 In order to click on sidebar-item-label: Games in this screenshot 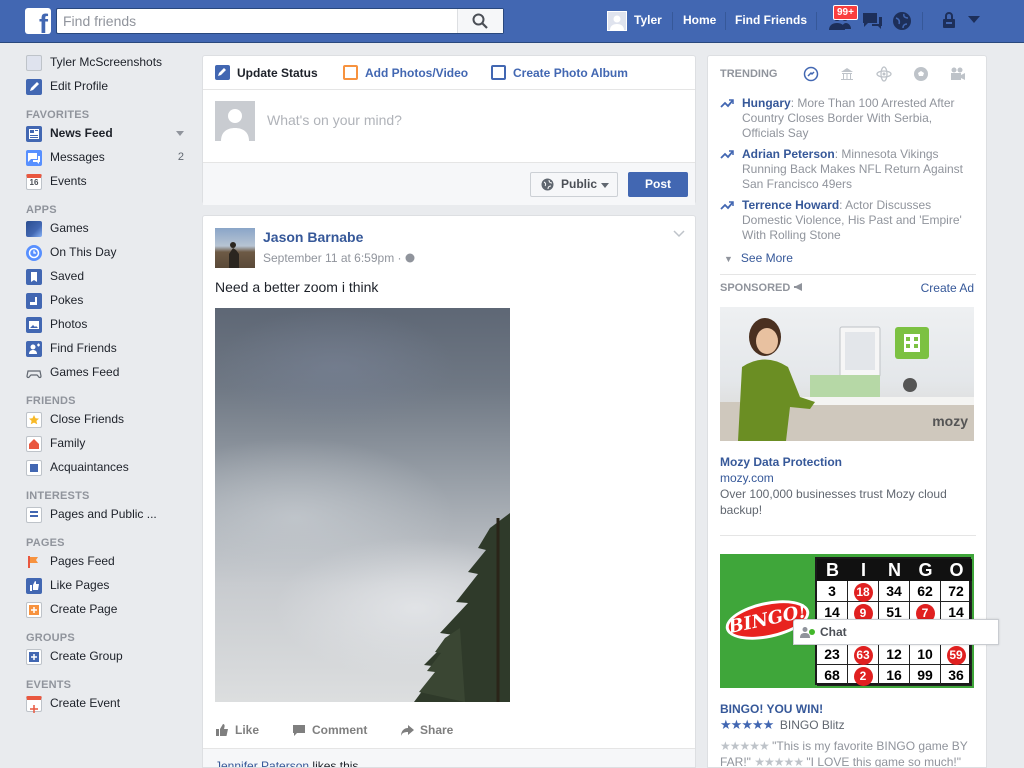, I will do `click(69, 228)`.